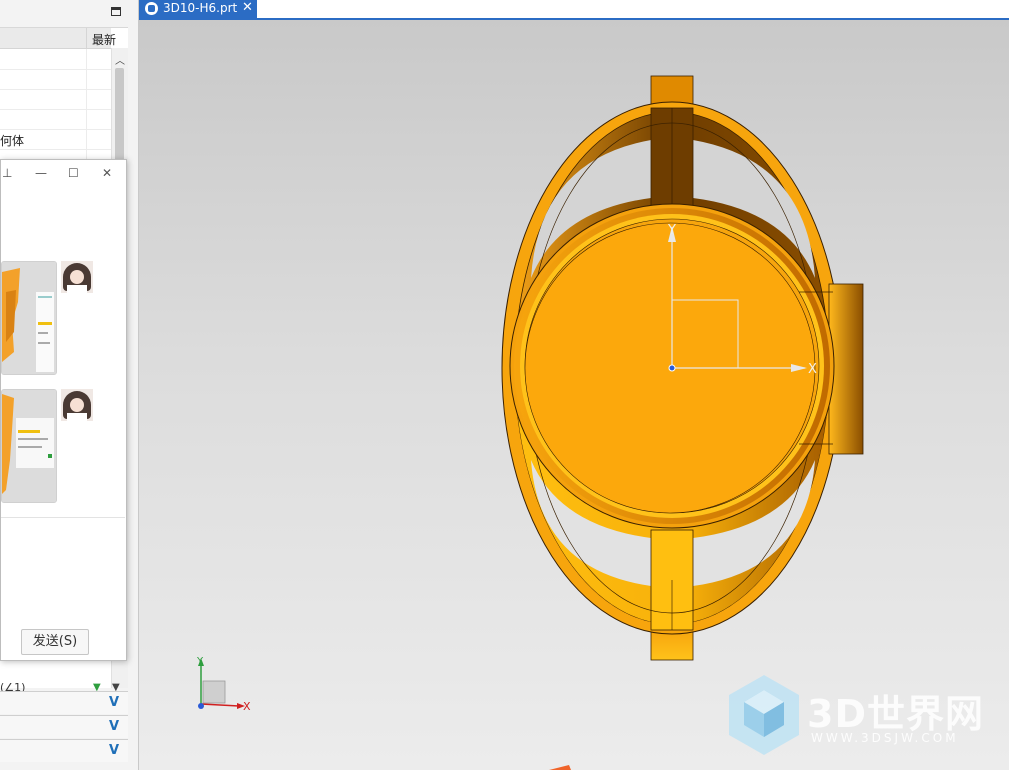 The width and height of the screenshot is (1009, 770). I want to click on tab-label: 3D10-H6.prt, so click(200, 8).